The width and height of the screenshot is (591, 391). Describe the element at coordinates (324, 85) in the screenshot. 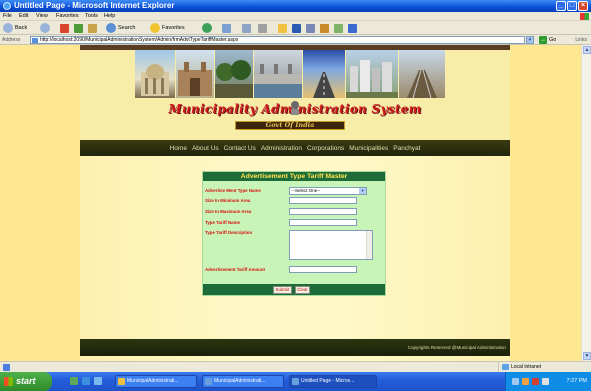

I see `road-image` at that location.